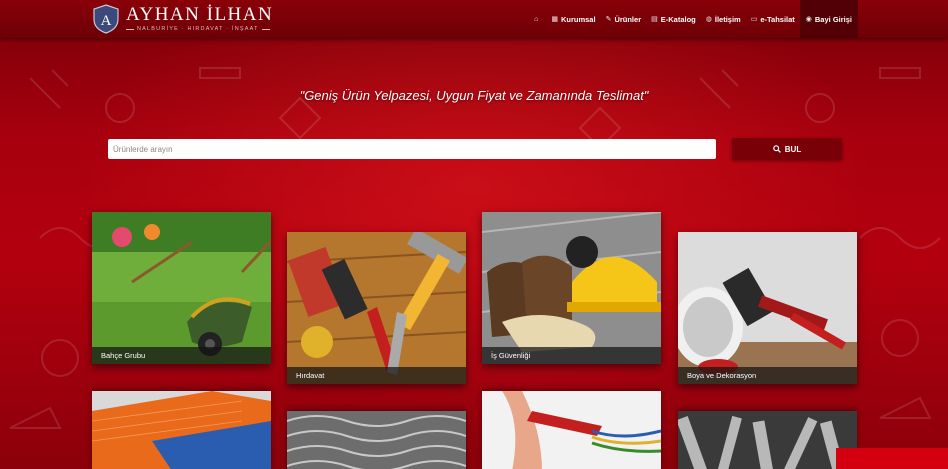 This screenshot has height=469, width=948. What do you see at coordinates (892, 458) in the screenshot?
I see `floating-red-panel` at bounding box center [892, 458].